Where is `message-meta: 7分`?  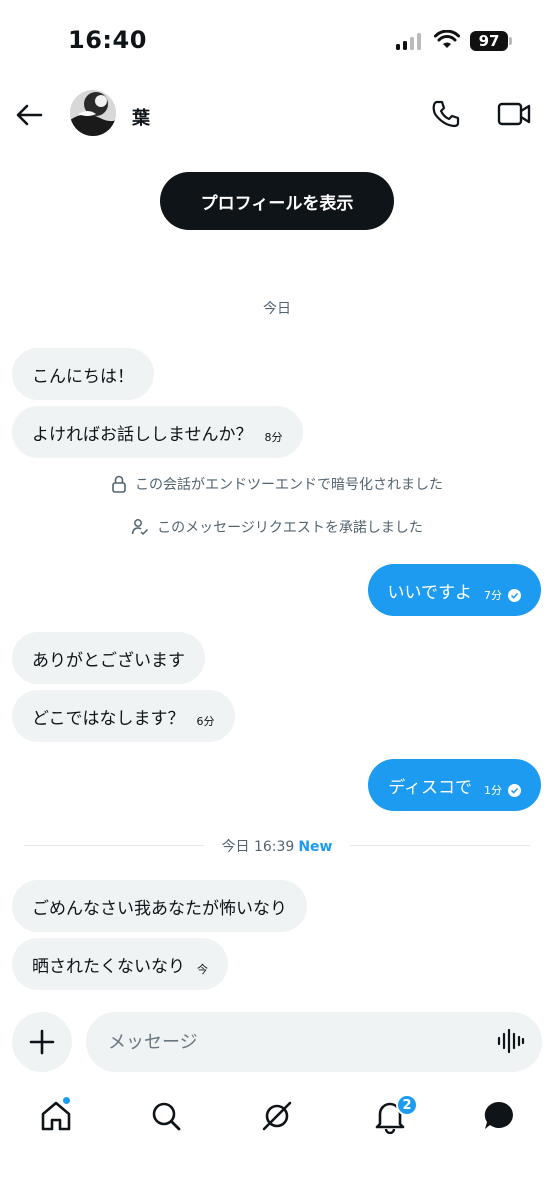
message-meta: 7分 is located at coordinates (502, 595).